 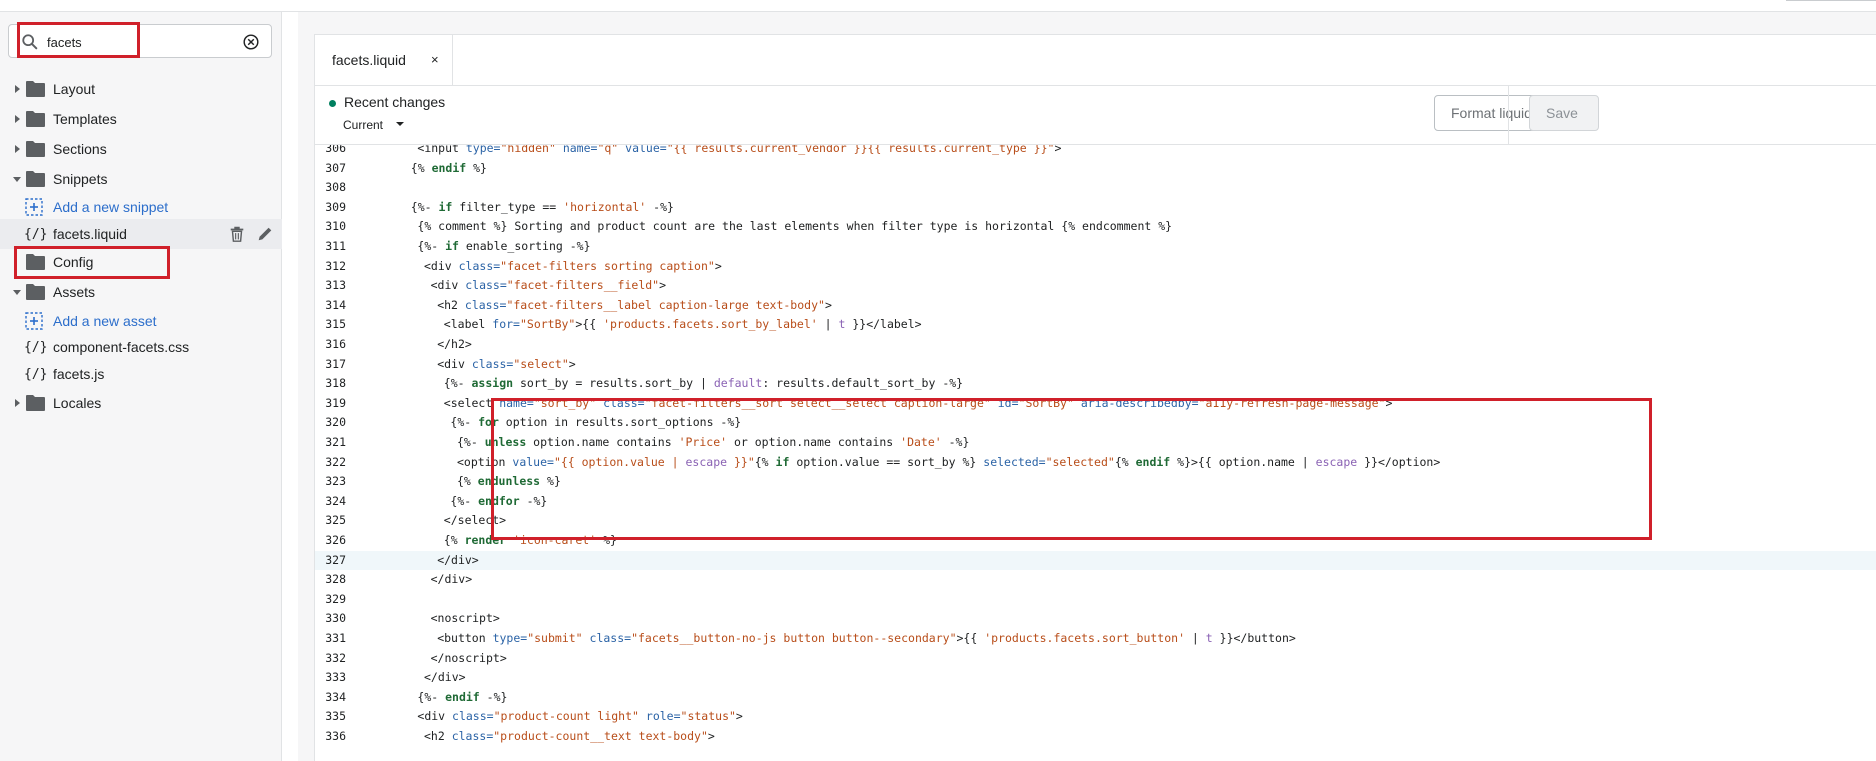 I want to click on line-number: 318, so click(x=335, y=383).